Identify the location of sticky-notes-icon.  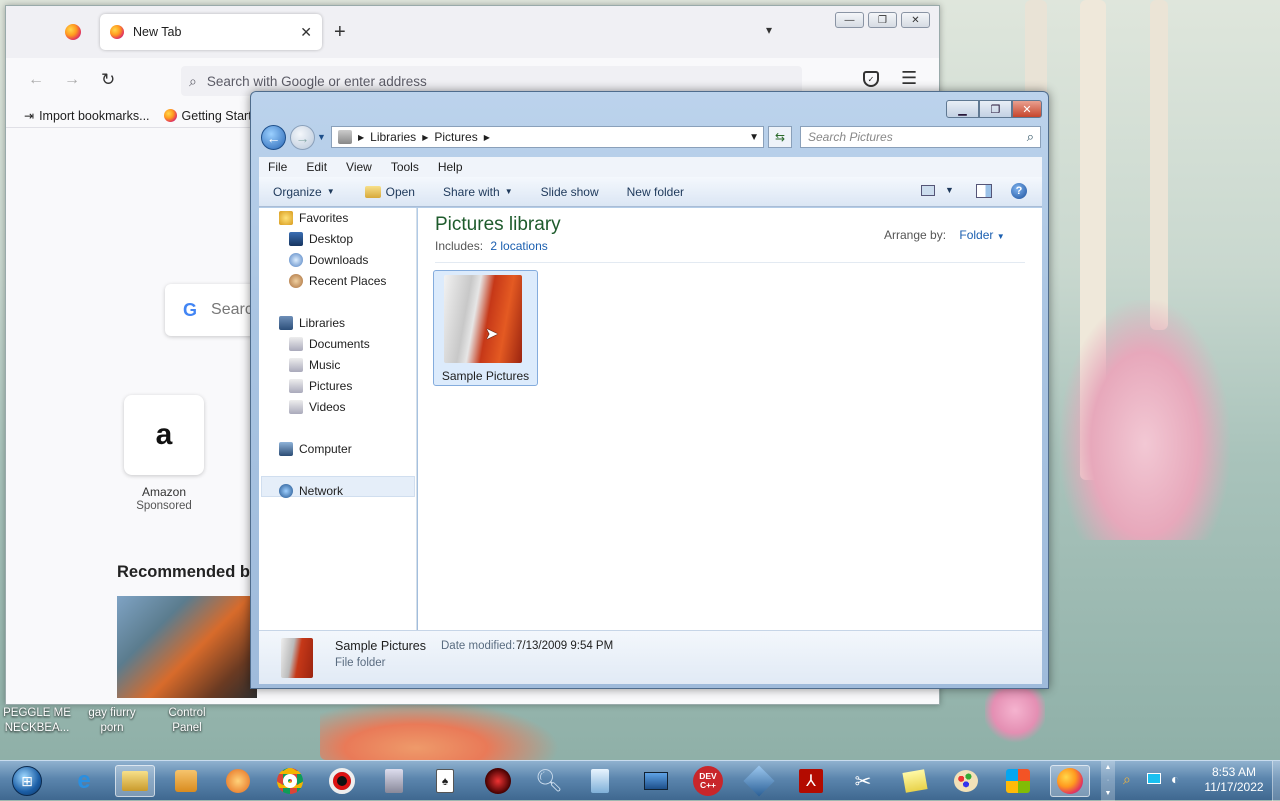
(915, 781).